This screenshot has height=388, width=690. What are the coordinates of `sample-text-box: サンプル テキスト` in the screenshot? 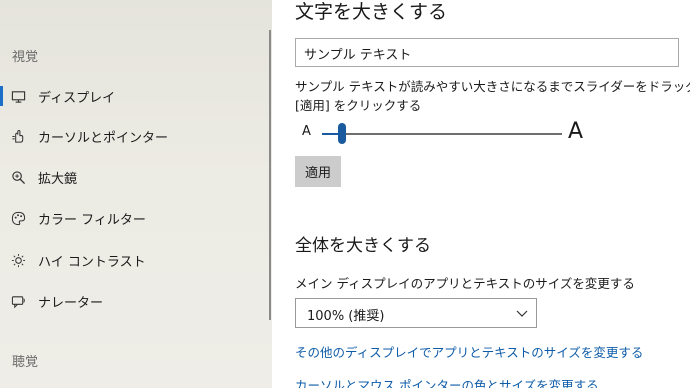 It's located at (487, 52).